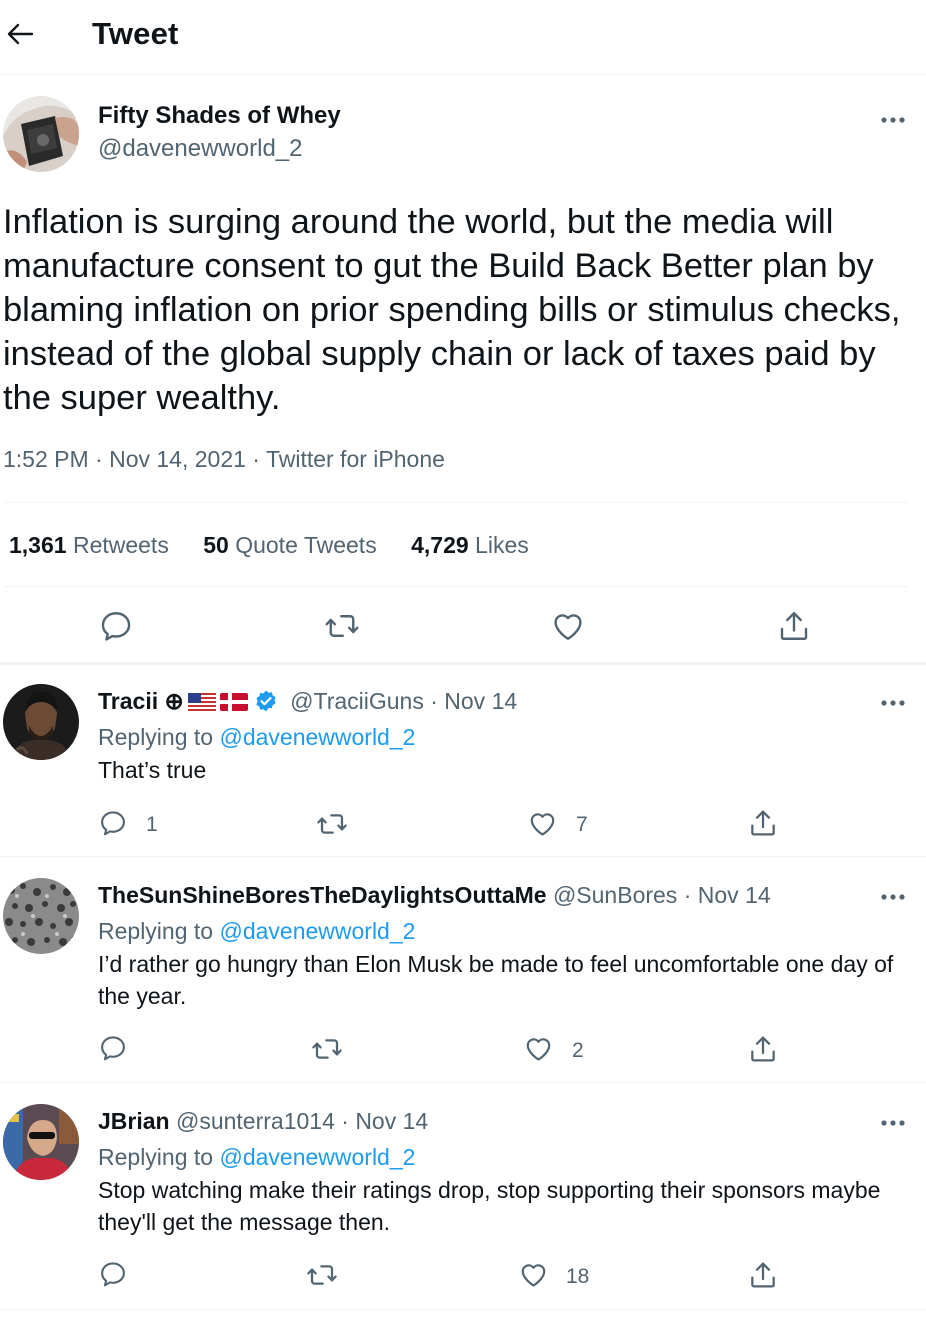 The image size is (926, 1334). I want to click on reply-header: Tracii ⊕ @TraciiGuns · Nov 14, so click(307, 701).